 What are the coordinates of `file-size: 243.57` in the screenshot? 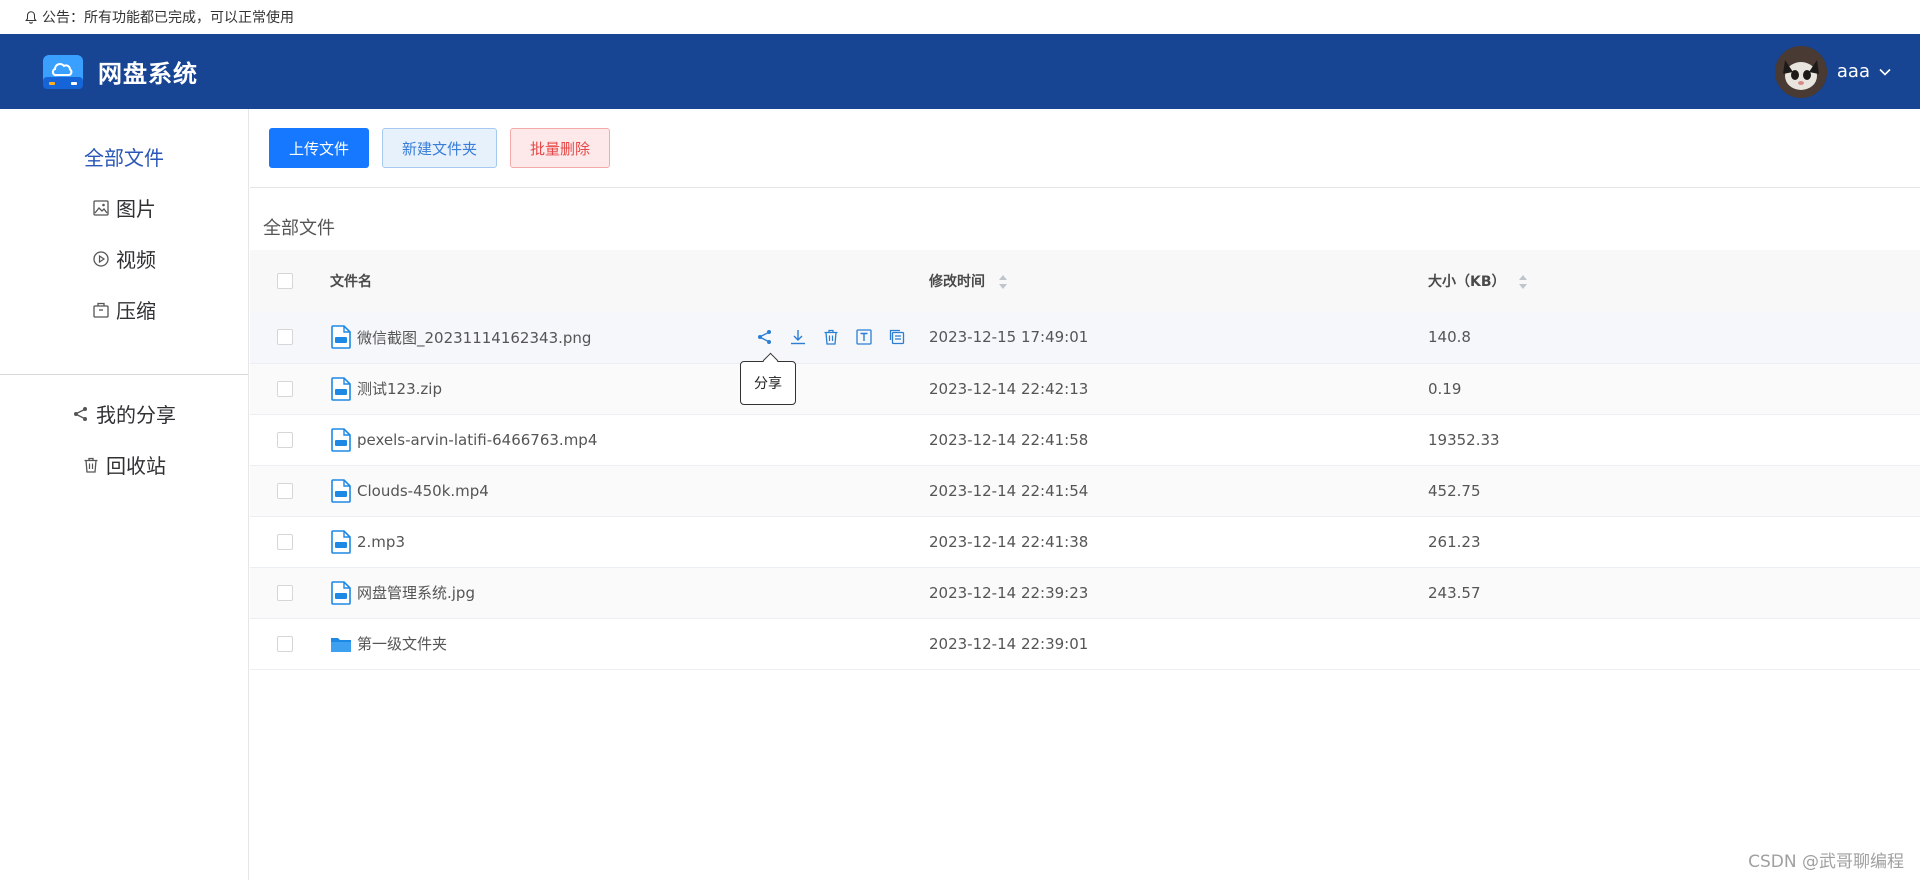 It's located at (1454, 592).